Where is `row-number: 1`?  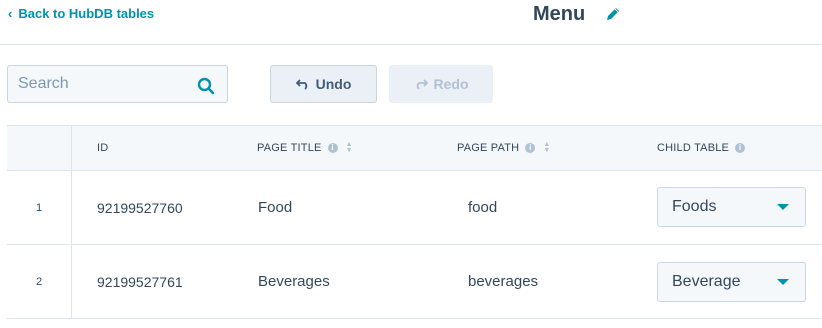 row-number: 1 is located at coordinates (39, 208).